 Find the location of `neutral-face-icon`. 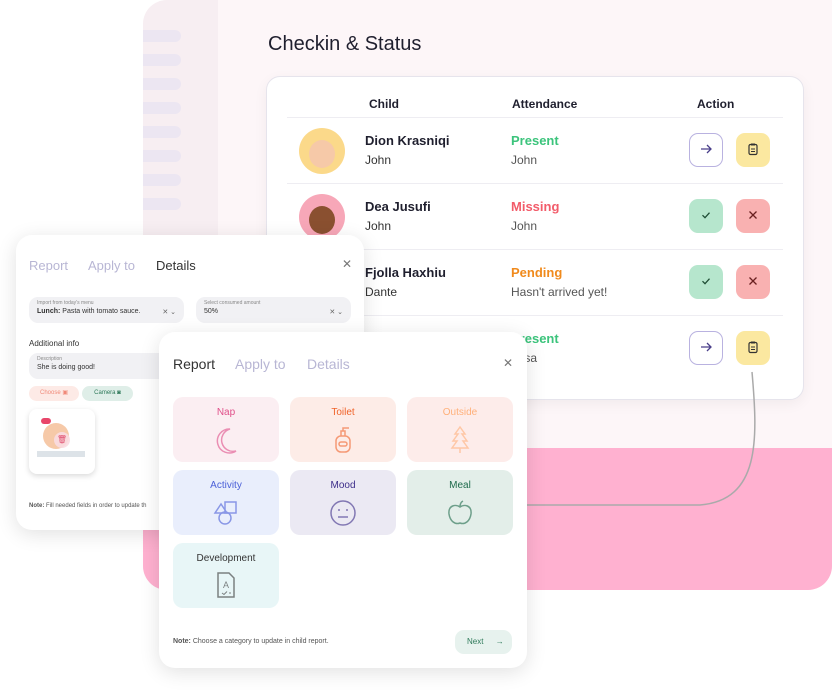

neutral-face-icon is located at coordinates (343, 513).